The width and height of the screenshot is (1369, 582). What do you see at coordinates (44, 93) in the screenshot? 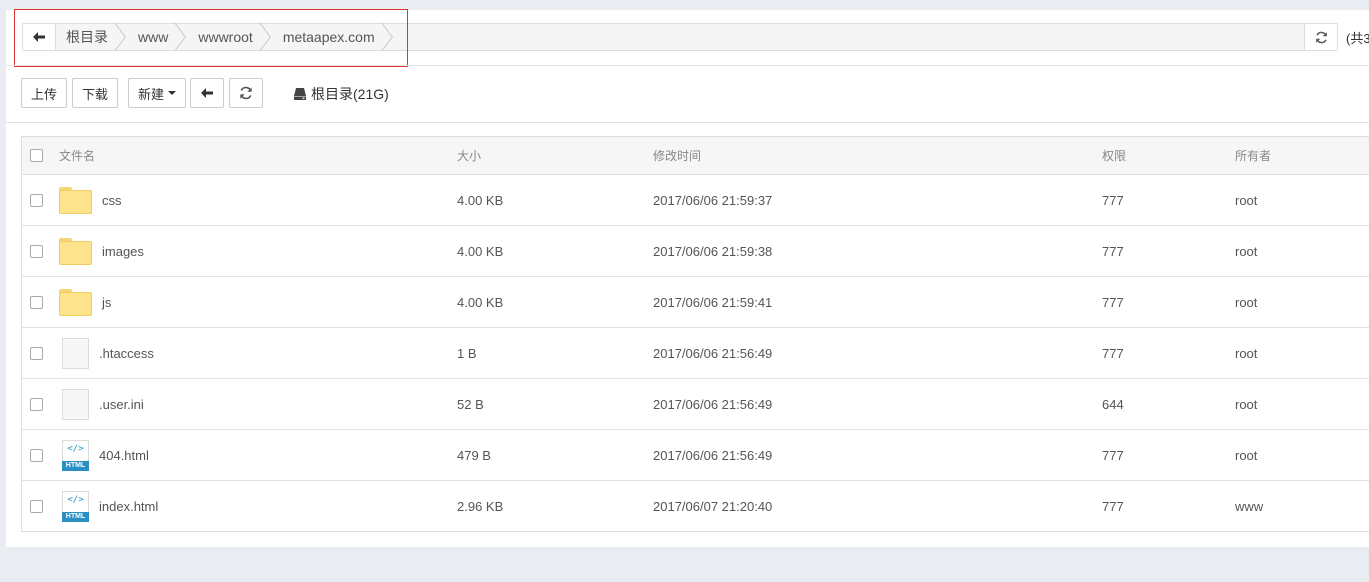
I see `upload-button: 上传` at bounding box center [44, 93].